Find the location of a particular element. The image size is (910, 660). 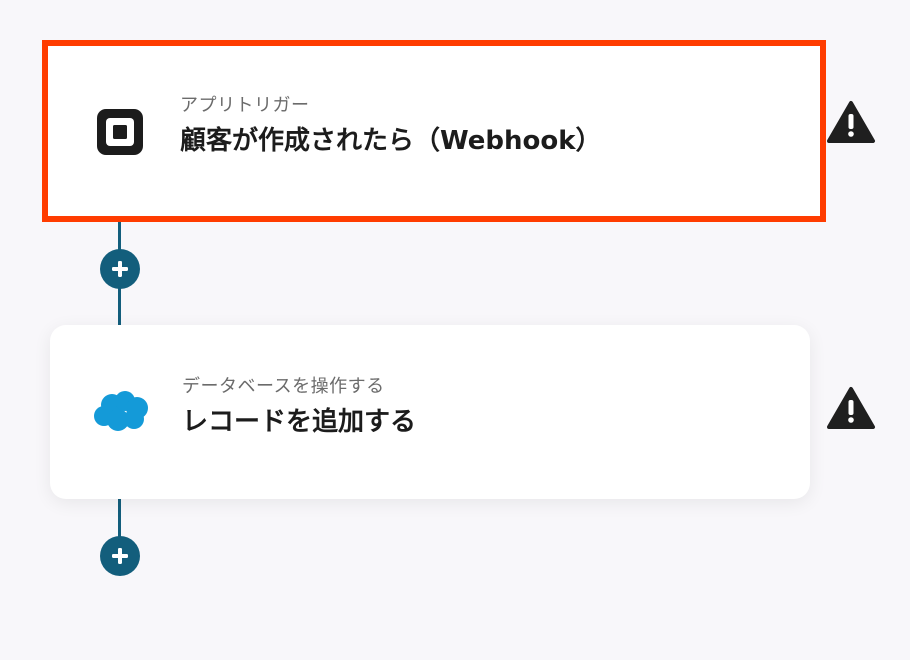

step-title: 顧客が作成されたら（Webhook） is located at coordinates (391, 141).